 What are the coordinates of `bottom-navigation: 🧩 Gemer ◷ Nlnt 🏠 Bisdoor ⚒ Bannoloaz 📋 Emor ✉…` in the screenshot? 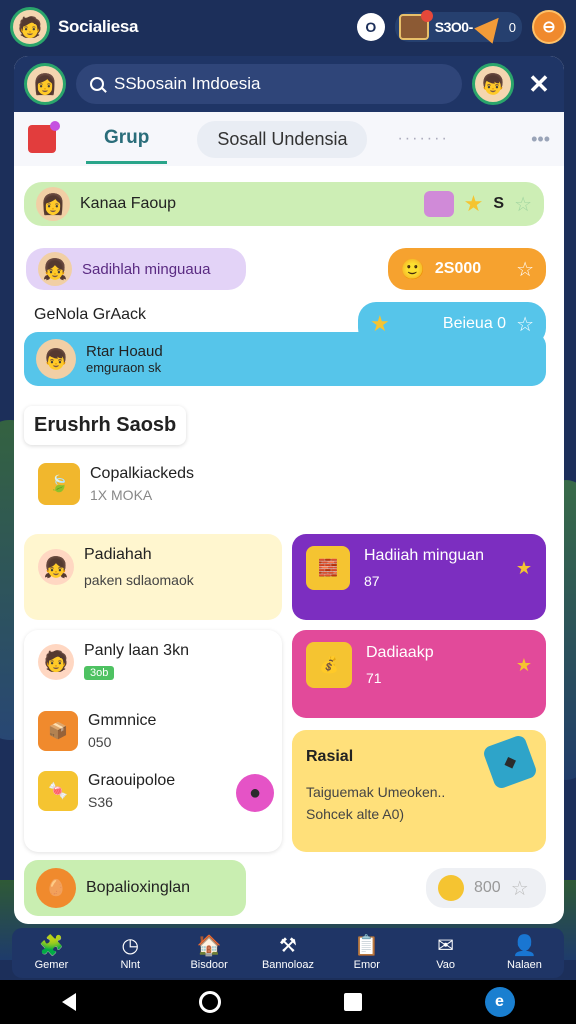 It's located at (288, 953).